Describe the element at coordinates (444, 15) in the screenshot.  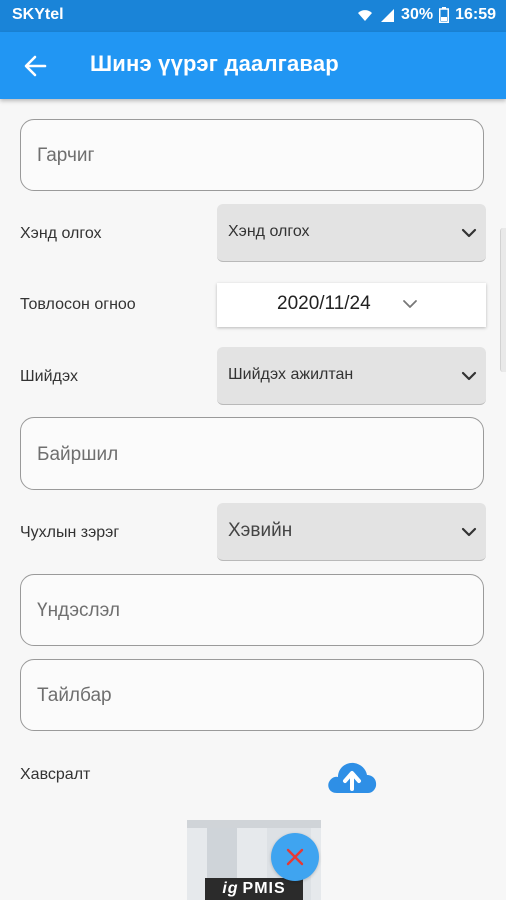
I see `battery-icon` at that location.